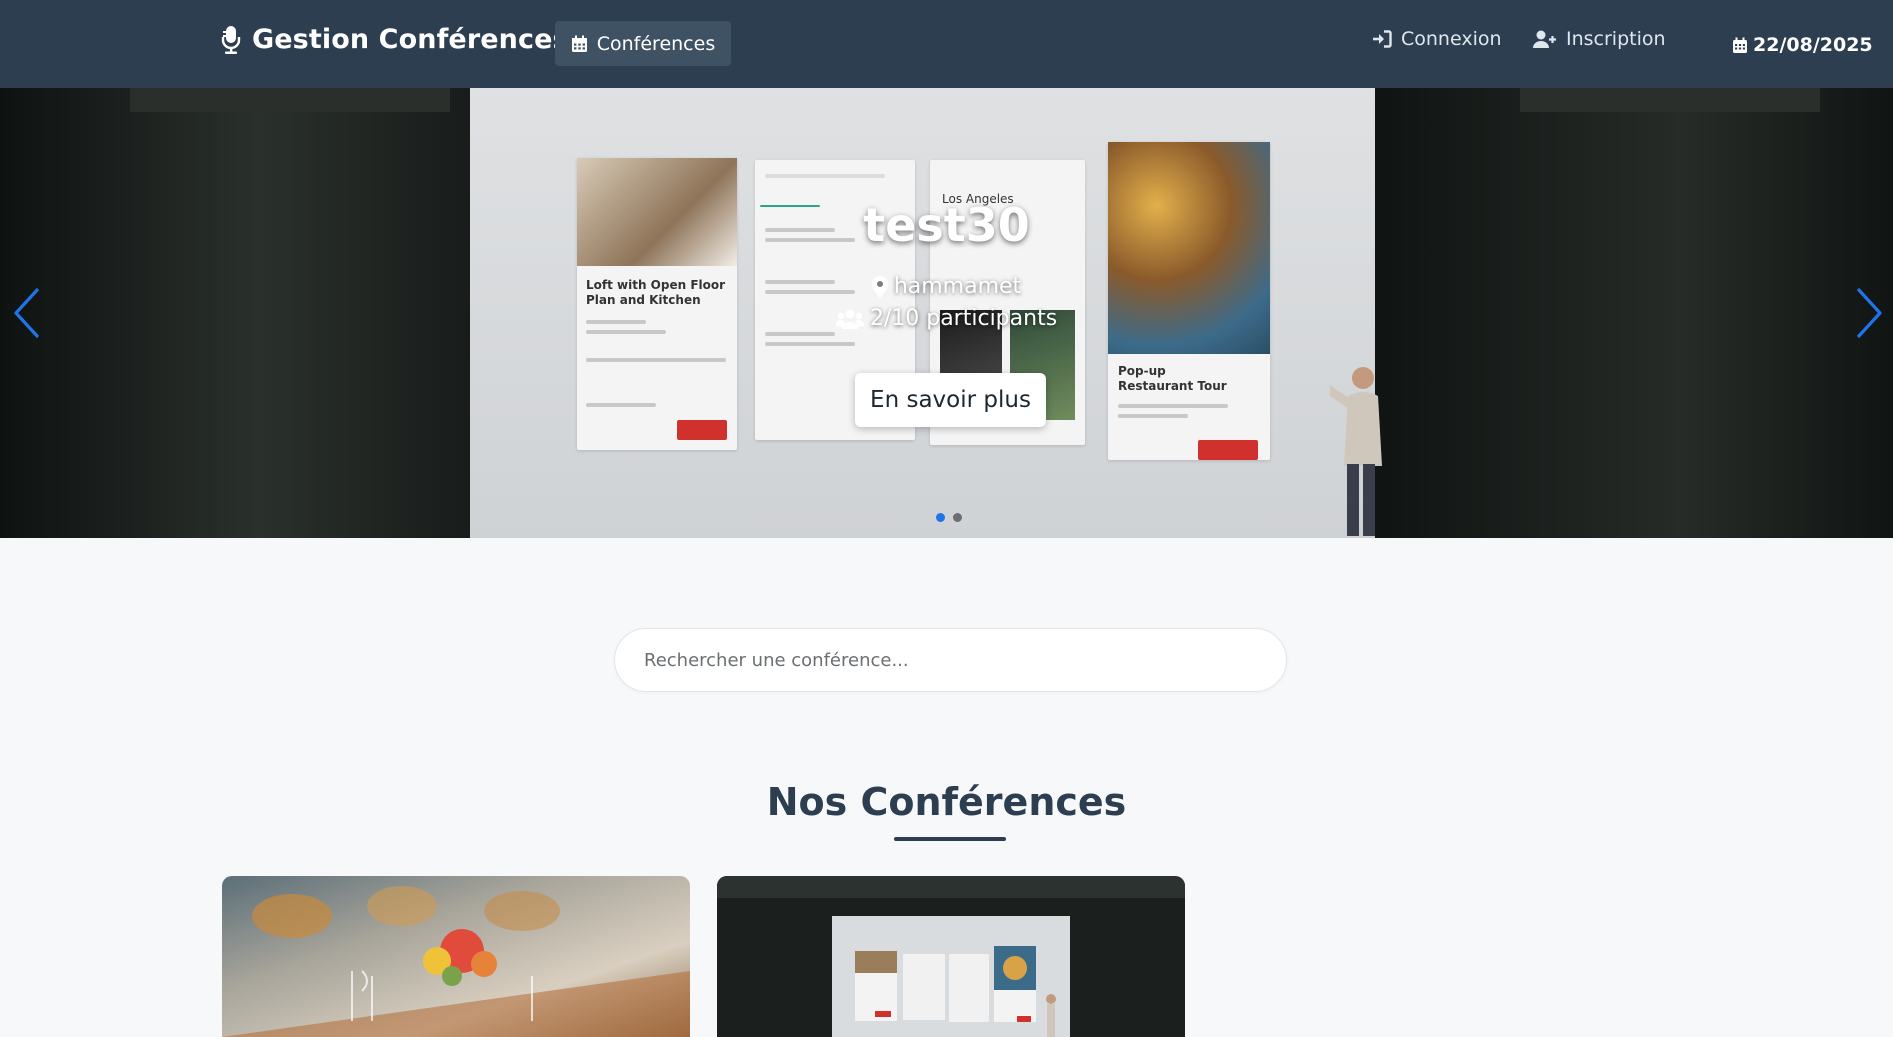 Image resolution: width=1893 pixels, height=1037 pixels. Describe the element at coordinates (1813, 45) in the screenshot. I see `current-date-text: 22/08/2025` at that location.